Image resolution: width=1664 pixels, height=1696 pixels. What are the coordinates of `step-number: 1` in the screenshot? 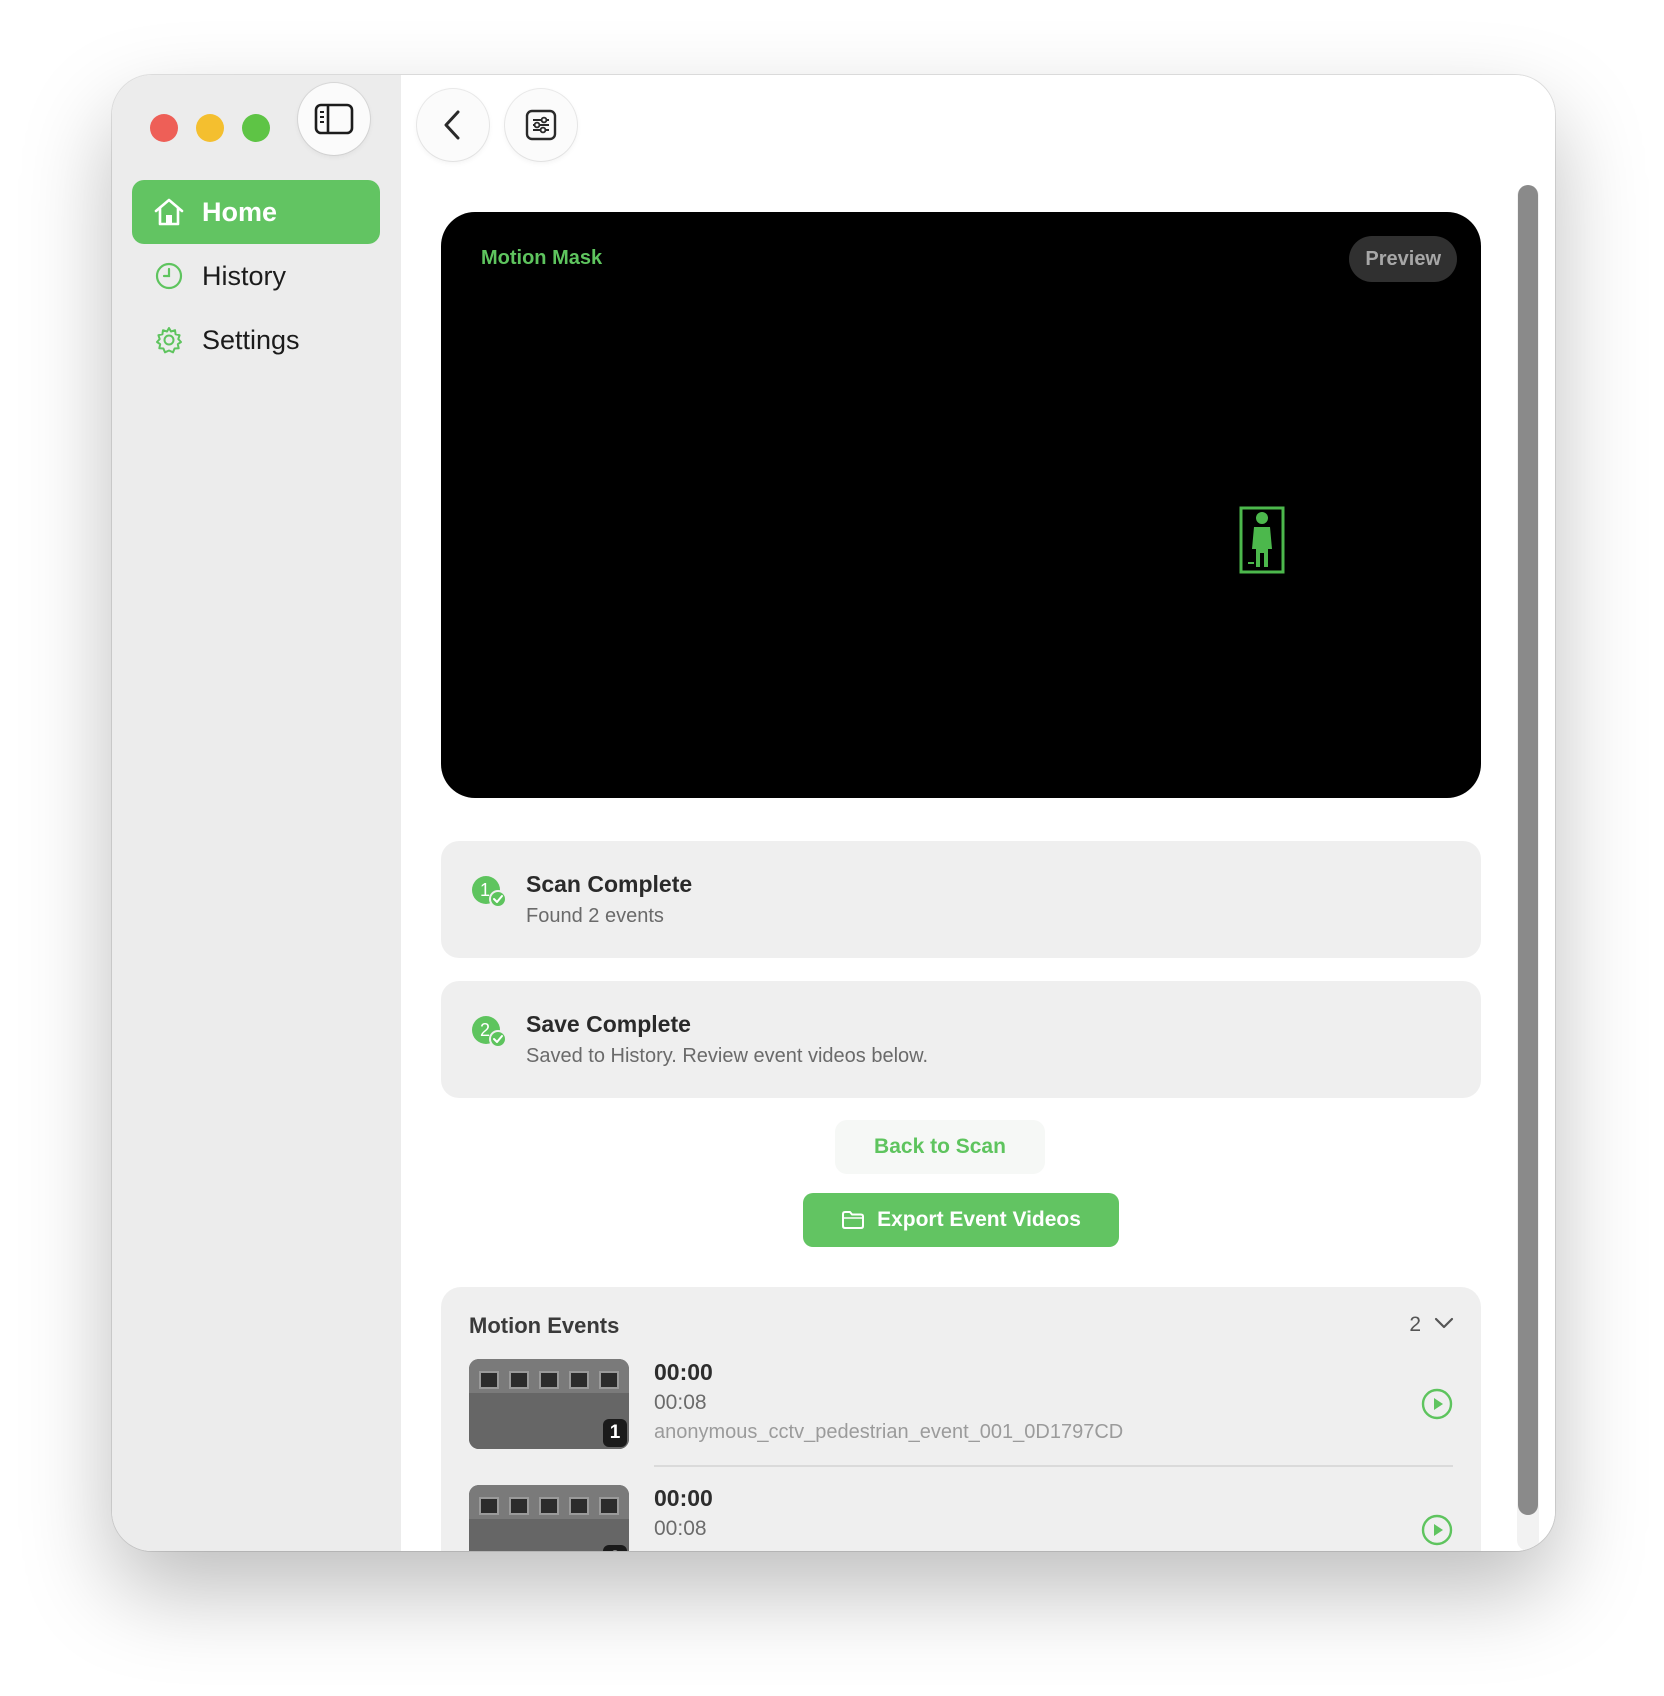 It's located at (485, 890).